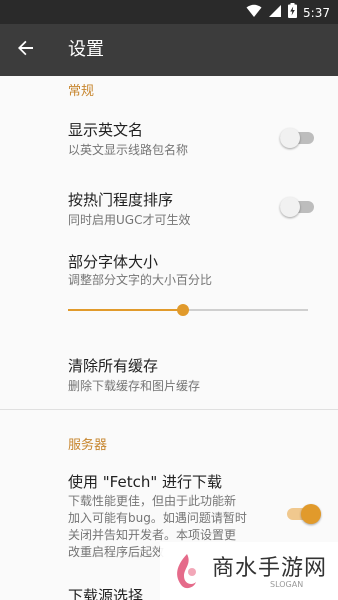 Image resolution: width=338 pixels, height=600 pixels. I want to click on watermark-sub: SLOGAN, so click(287, 584).